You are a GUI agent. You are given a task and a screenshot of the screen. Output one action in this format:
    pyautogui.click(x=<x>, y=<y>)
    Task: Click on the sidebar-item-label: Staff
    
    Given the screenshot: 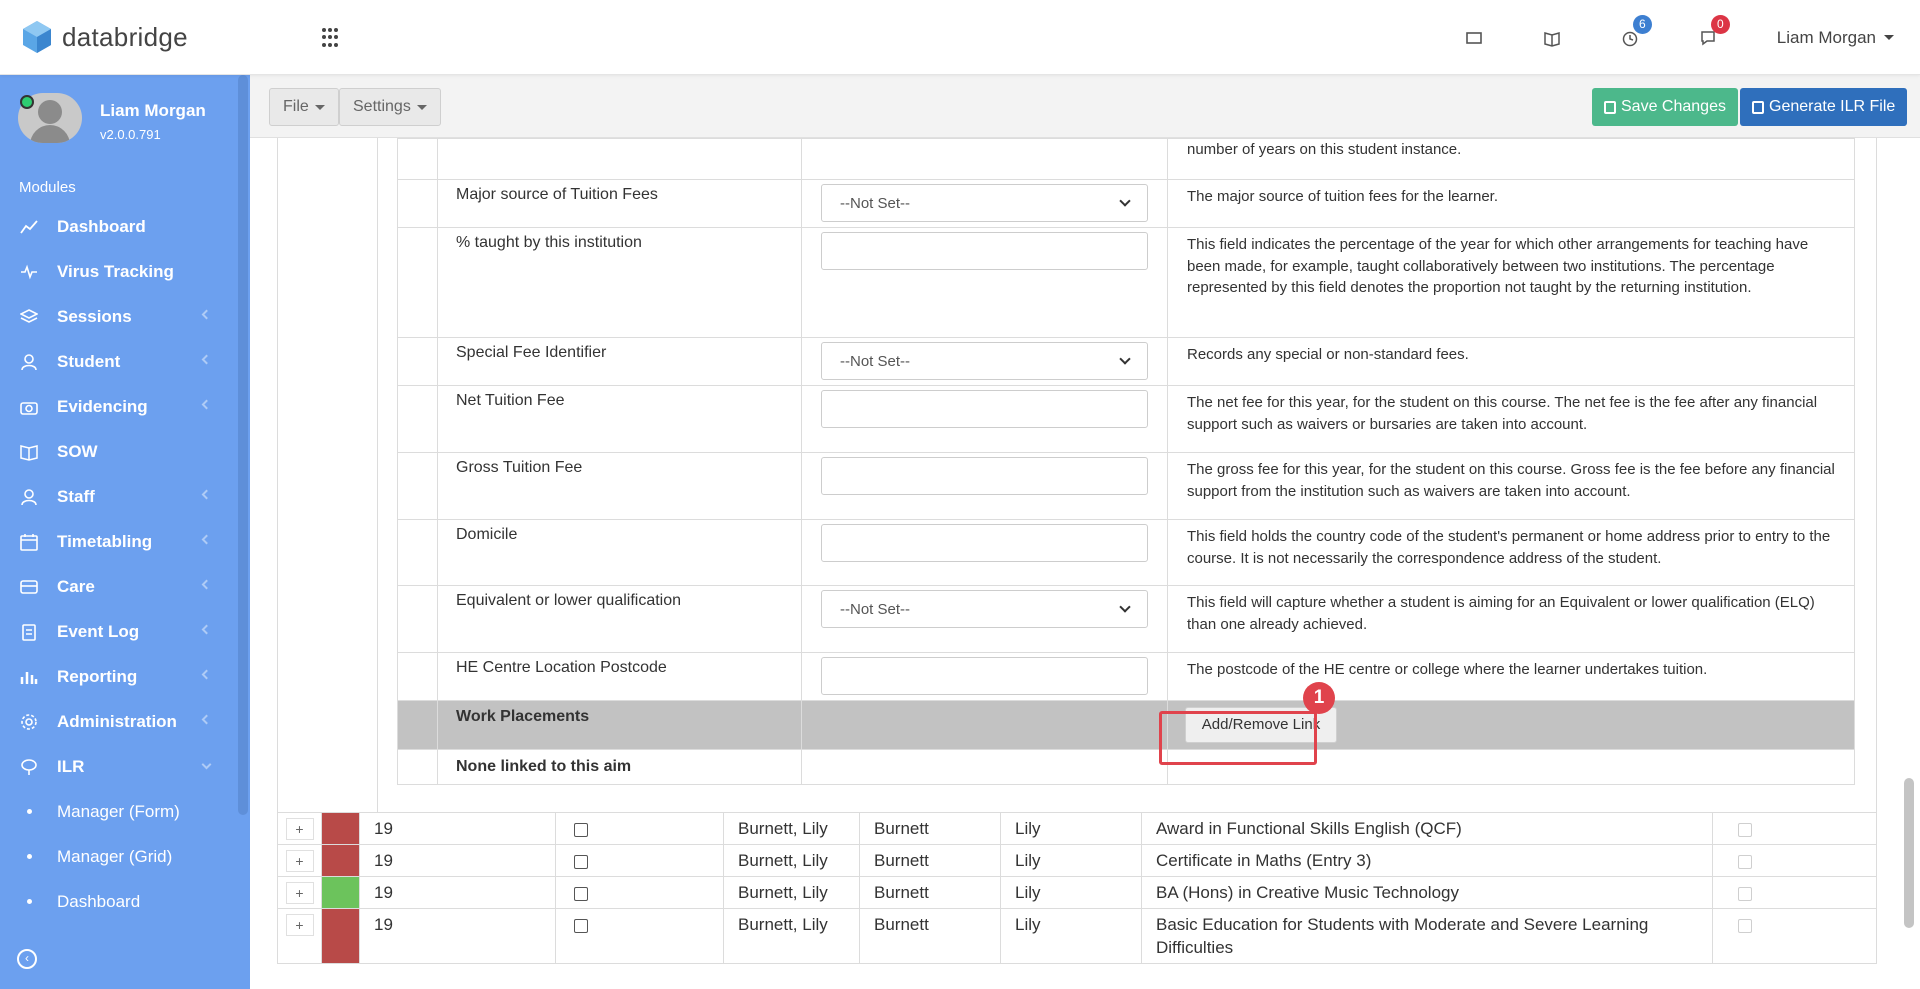 What is the action you would take?
    pyautogui.click(x=76, y=496)
    